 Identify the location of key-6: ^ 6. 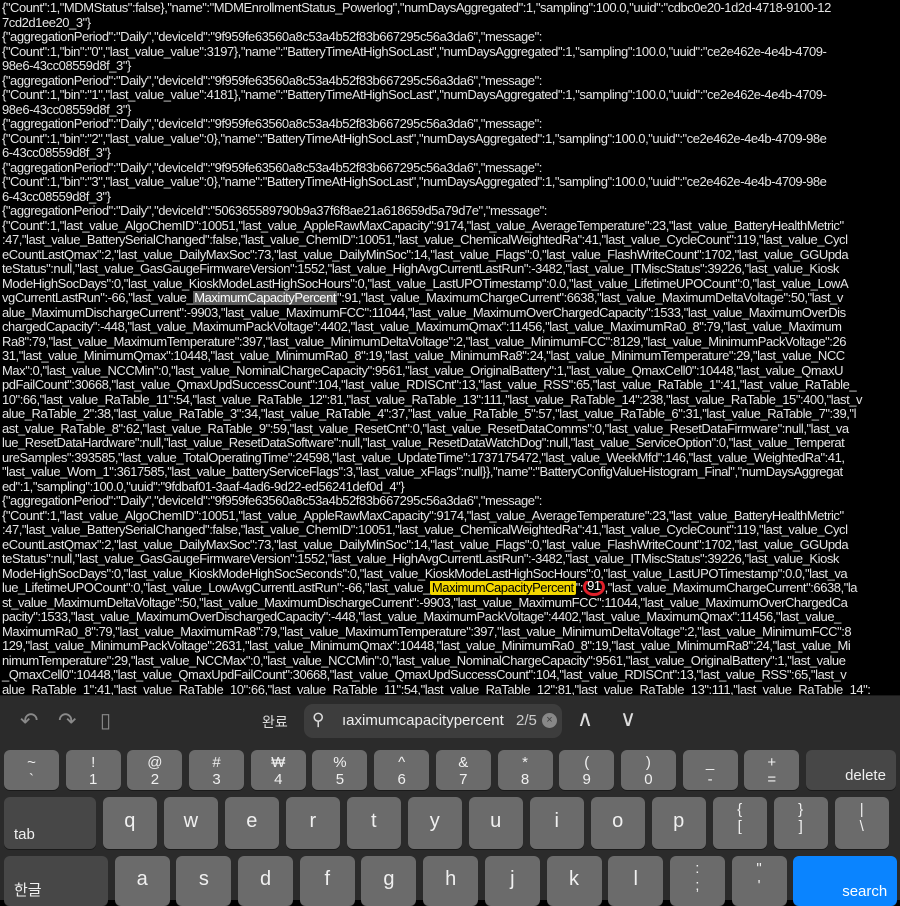
(402, 770).